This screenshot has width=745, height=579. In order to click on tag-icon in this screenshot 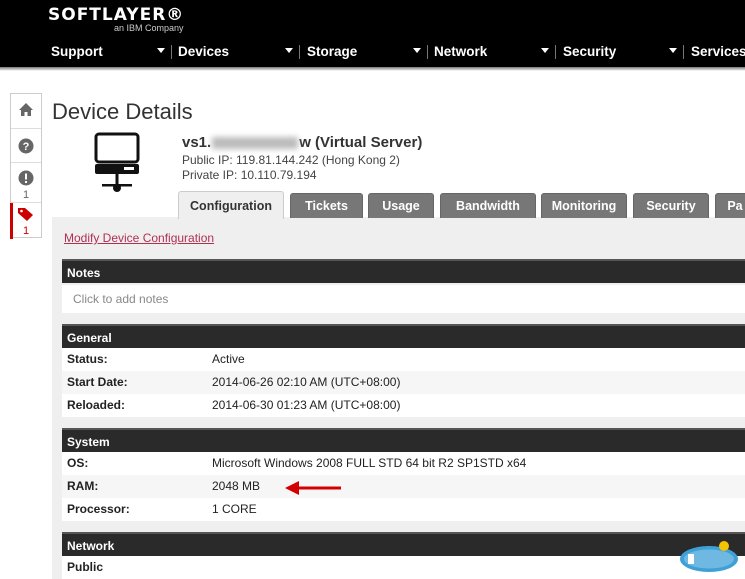, I will do `click(25, 214)`.